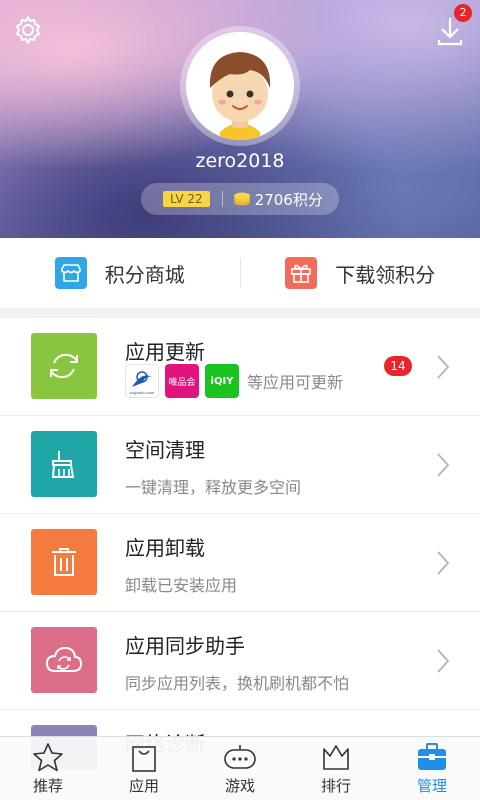 Image resolution: width=480 pixels, height=800 pixels. I want to click on tab-manage: 管理, so click(432, 768).